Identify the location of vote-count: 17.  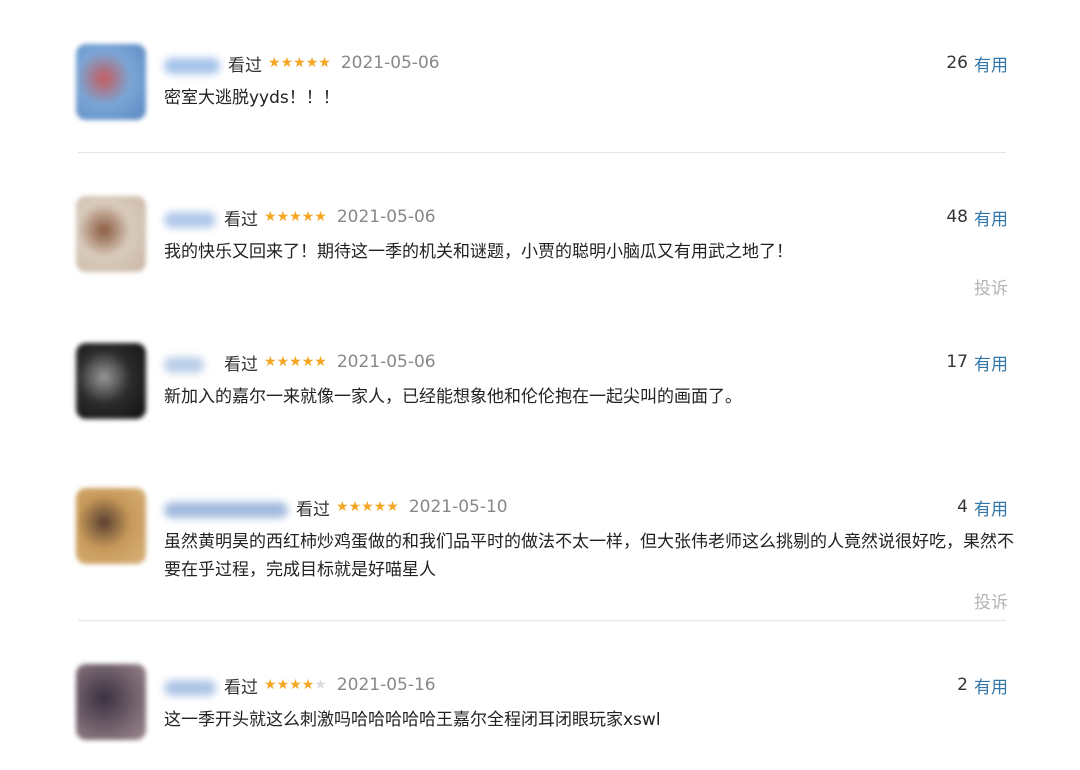
(957, 362).